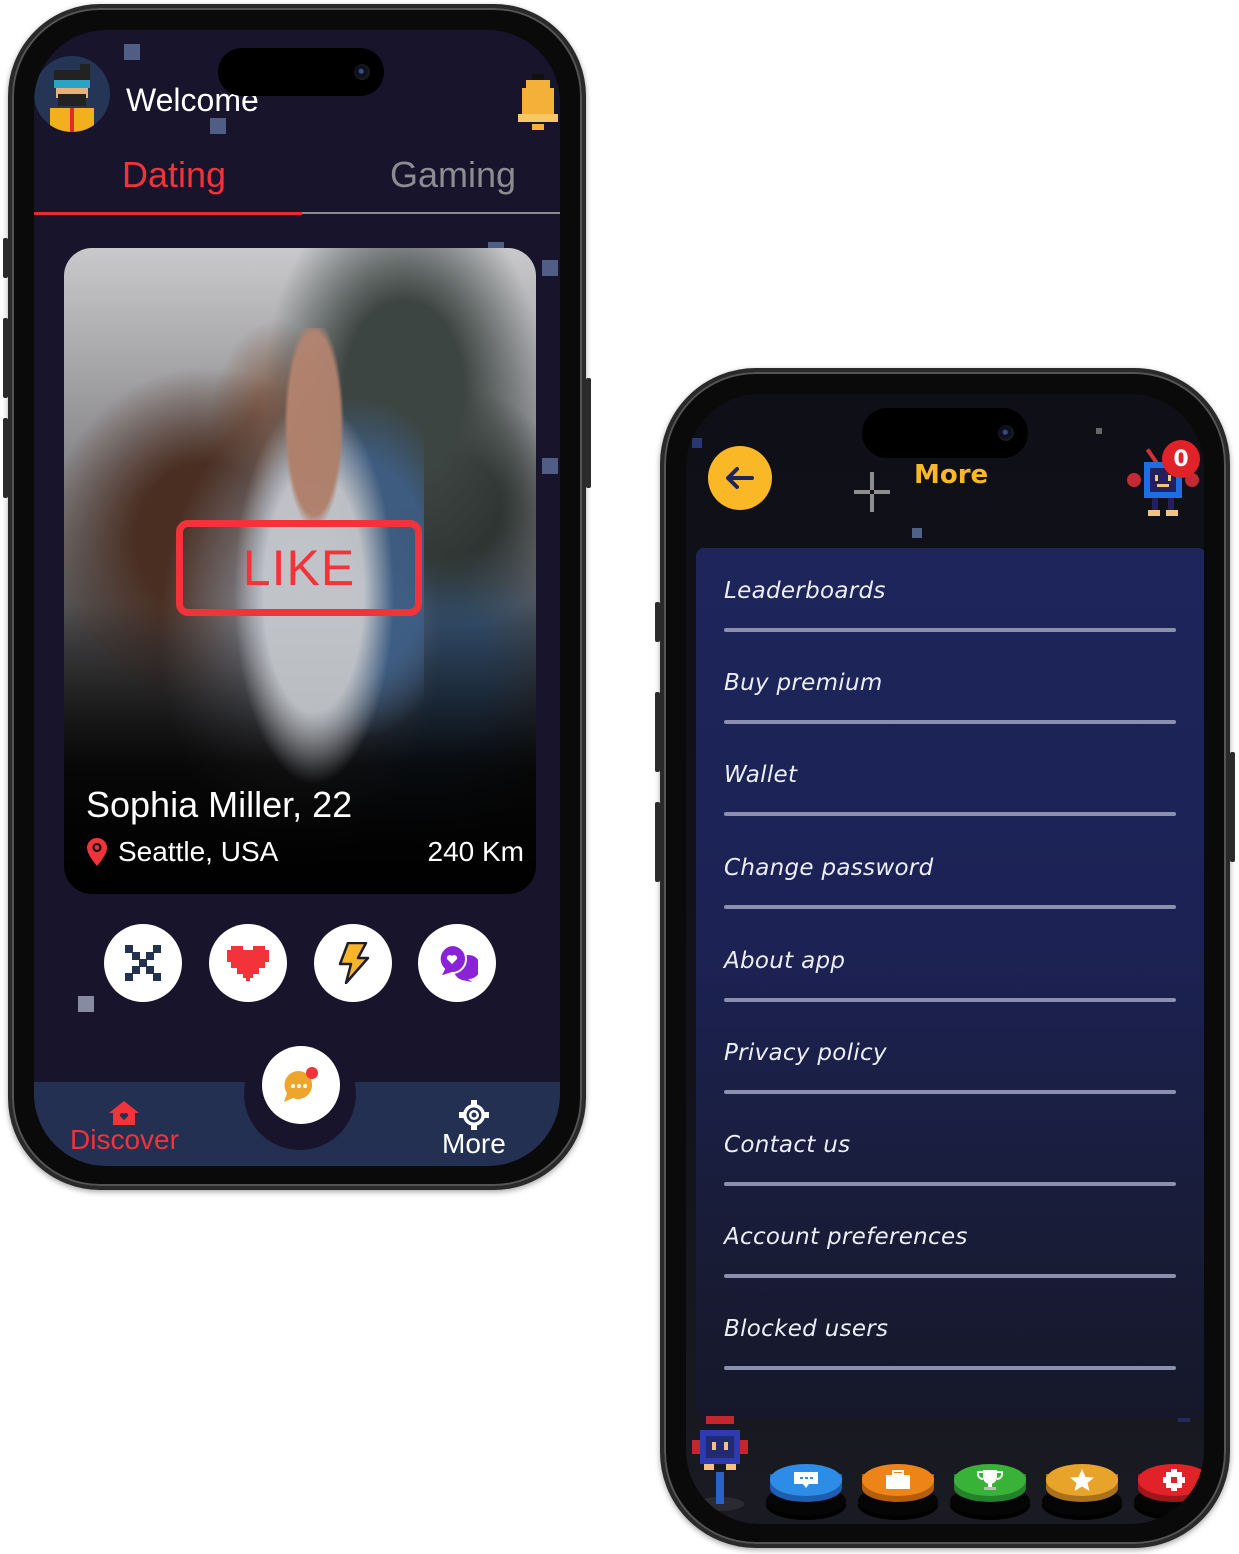  I want to click on menu-item-label: Leaderboards, so click(805, 591).